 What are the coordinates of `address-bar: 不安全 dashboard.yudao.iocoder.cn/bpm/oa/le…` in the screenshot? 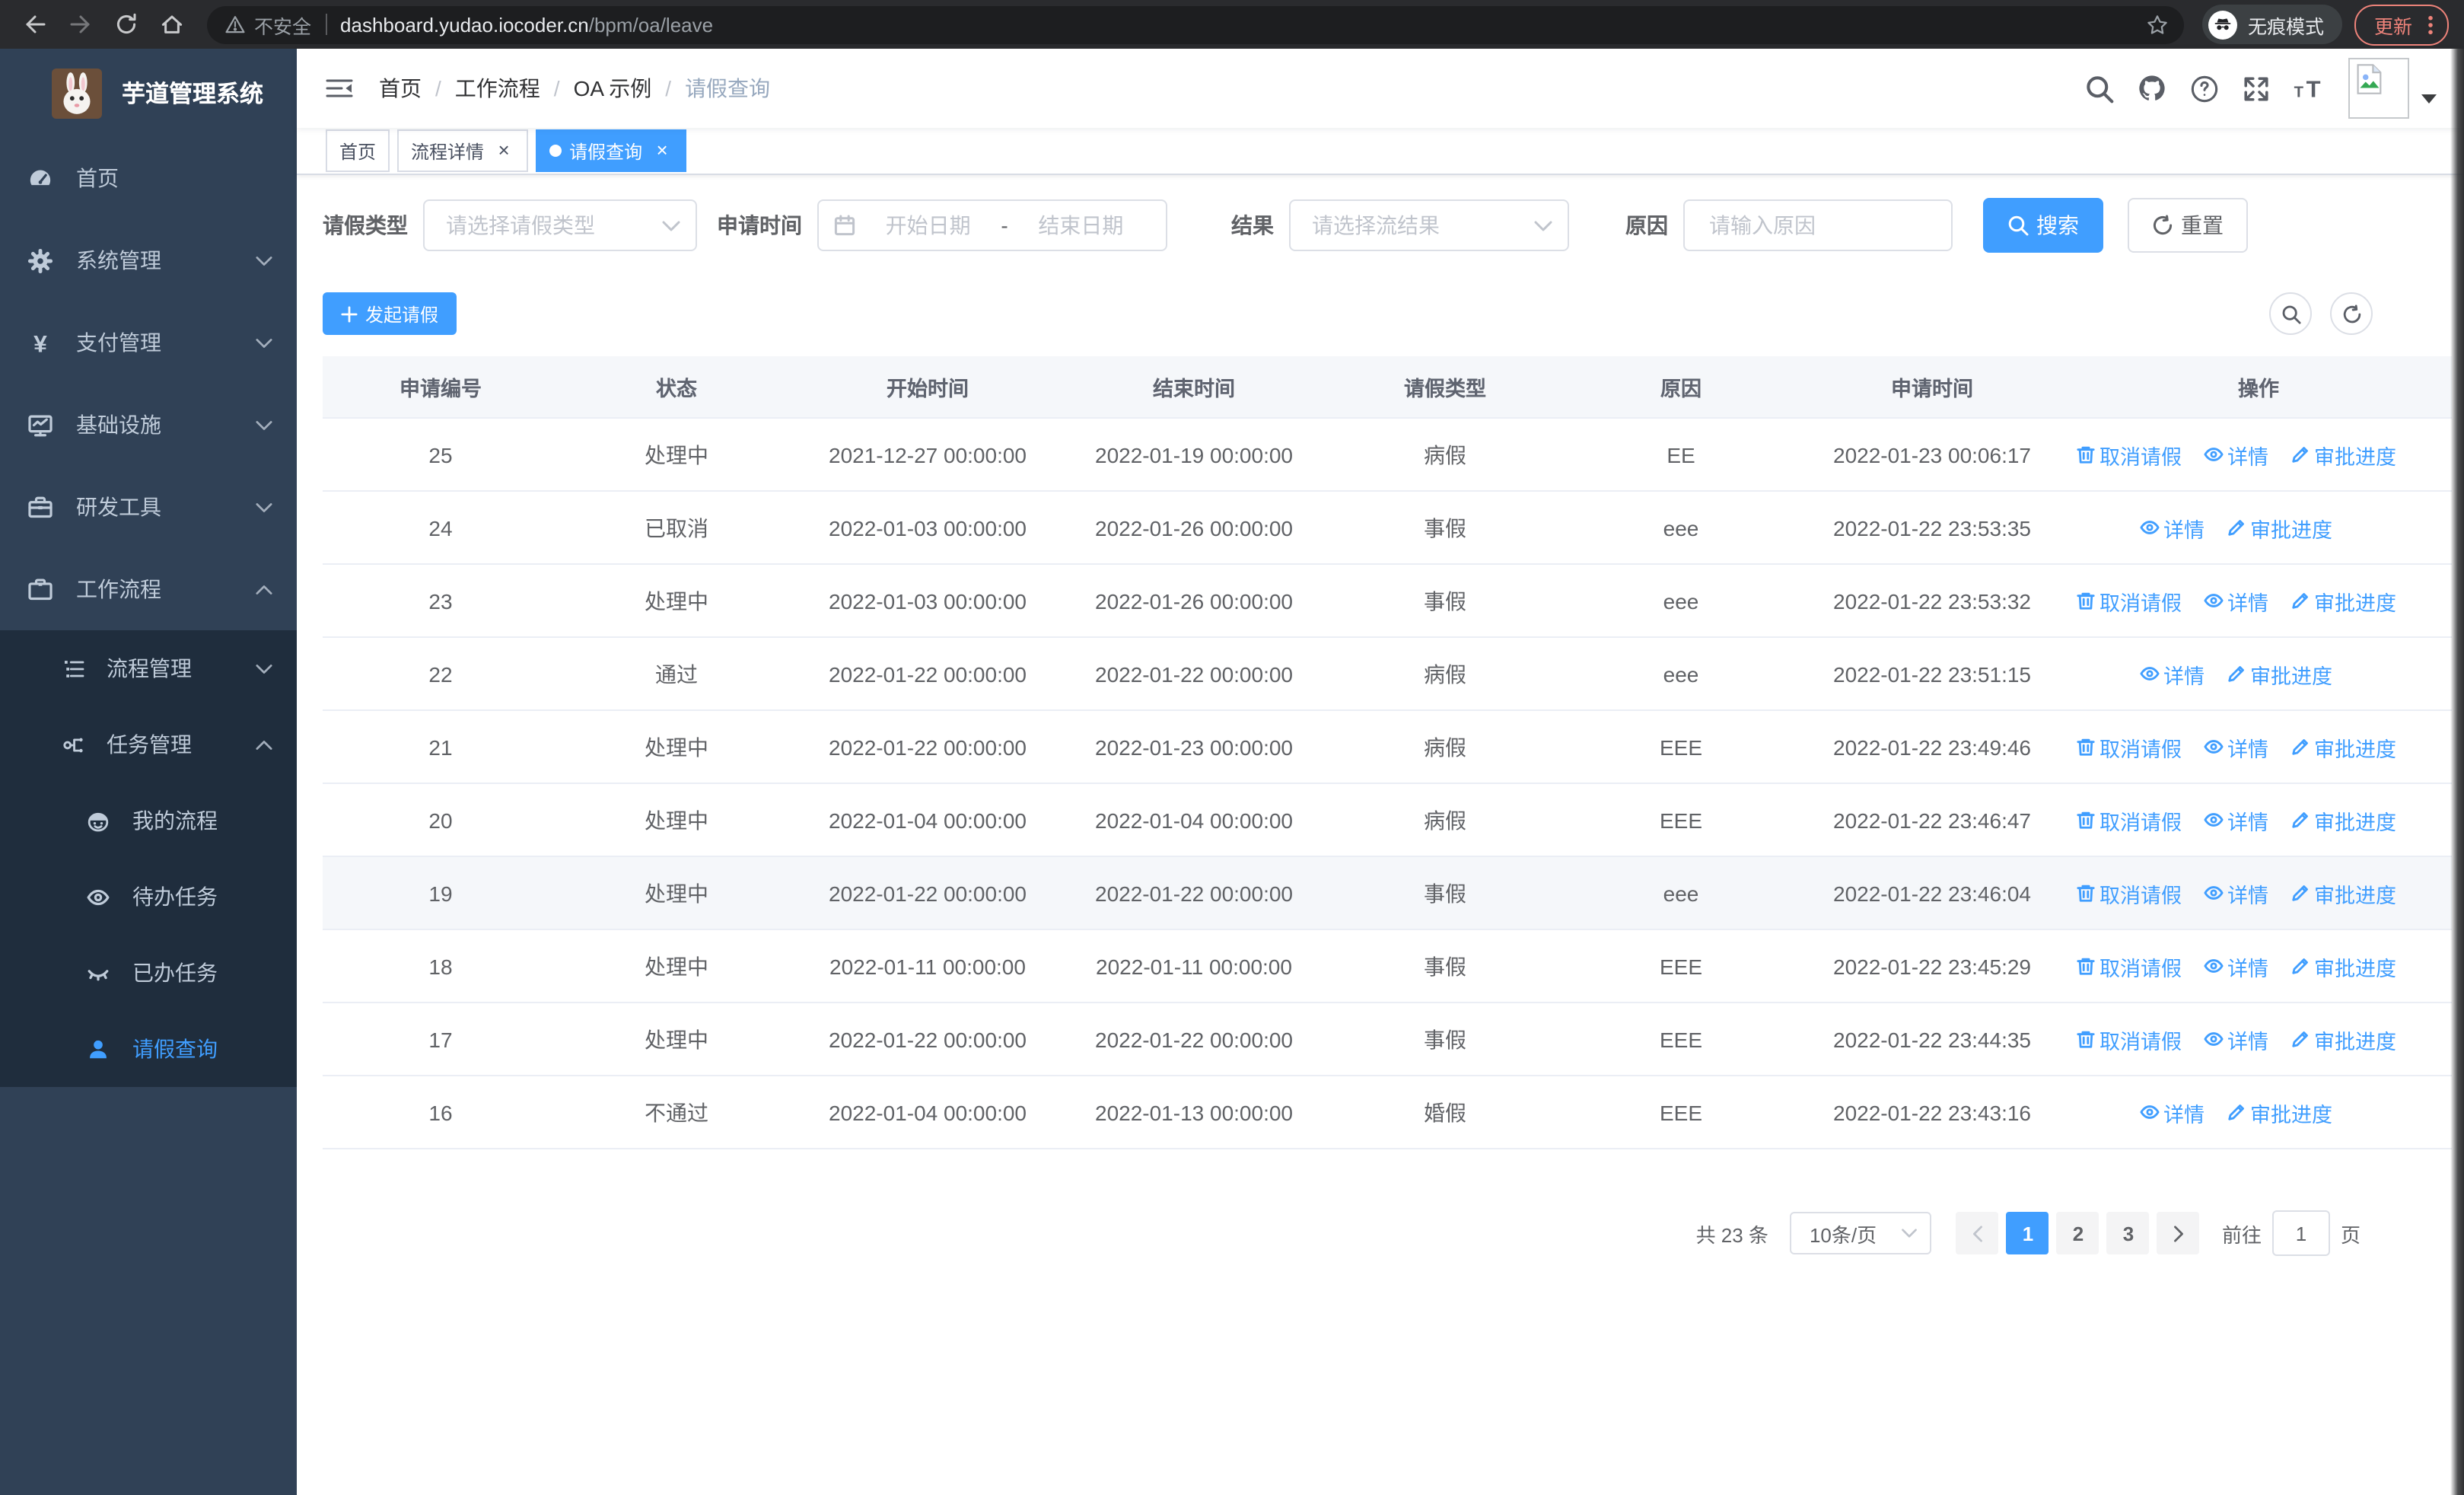 It's located at (1195, 24).